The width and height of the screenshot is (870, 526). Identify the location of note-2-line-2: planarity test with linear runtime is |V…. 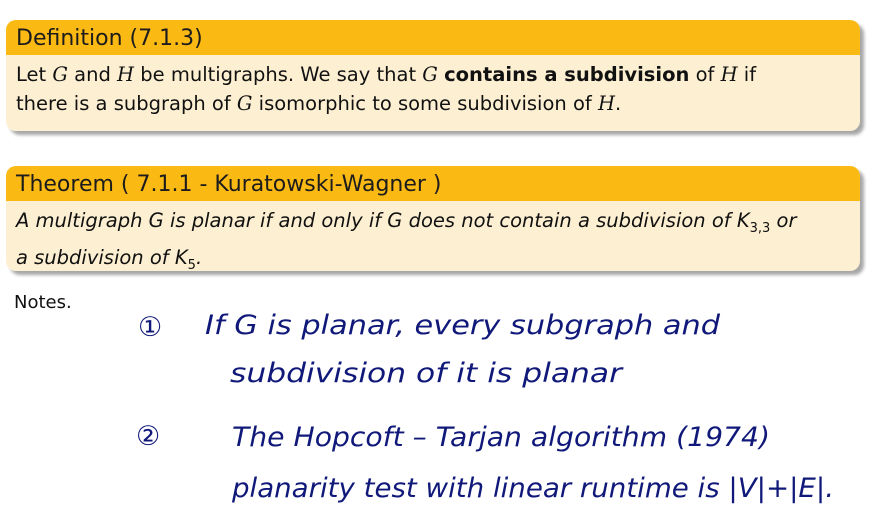
(532, 488).